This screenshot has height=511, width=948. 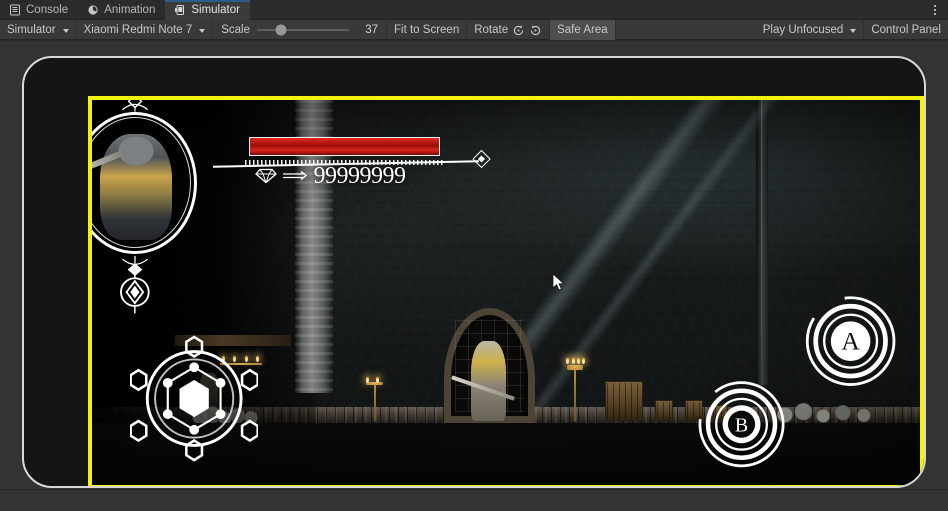 I want to click on tab-bar: Console Animation Simulator, so click(x=474, y=10).